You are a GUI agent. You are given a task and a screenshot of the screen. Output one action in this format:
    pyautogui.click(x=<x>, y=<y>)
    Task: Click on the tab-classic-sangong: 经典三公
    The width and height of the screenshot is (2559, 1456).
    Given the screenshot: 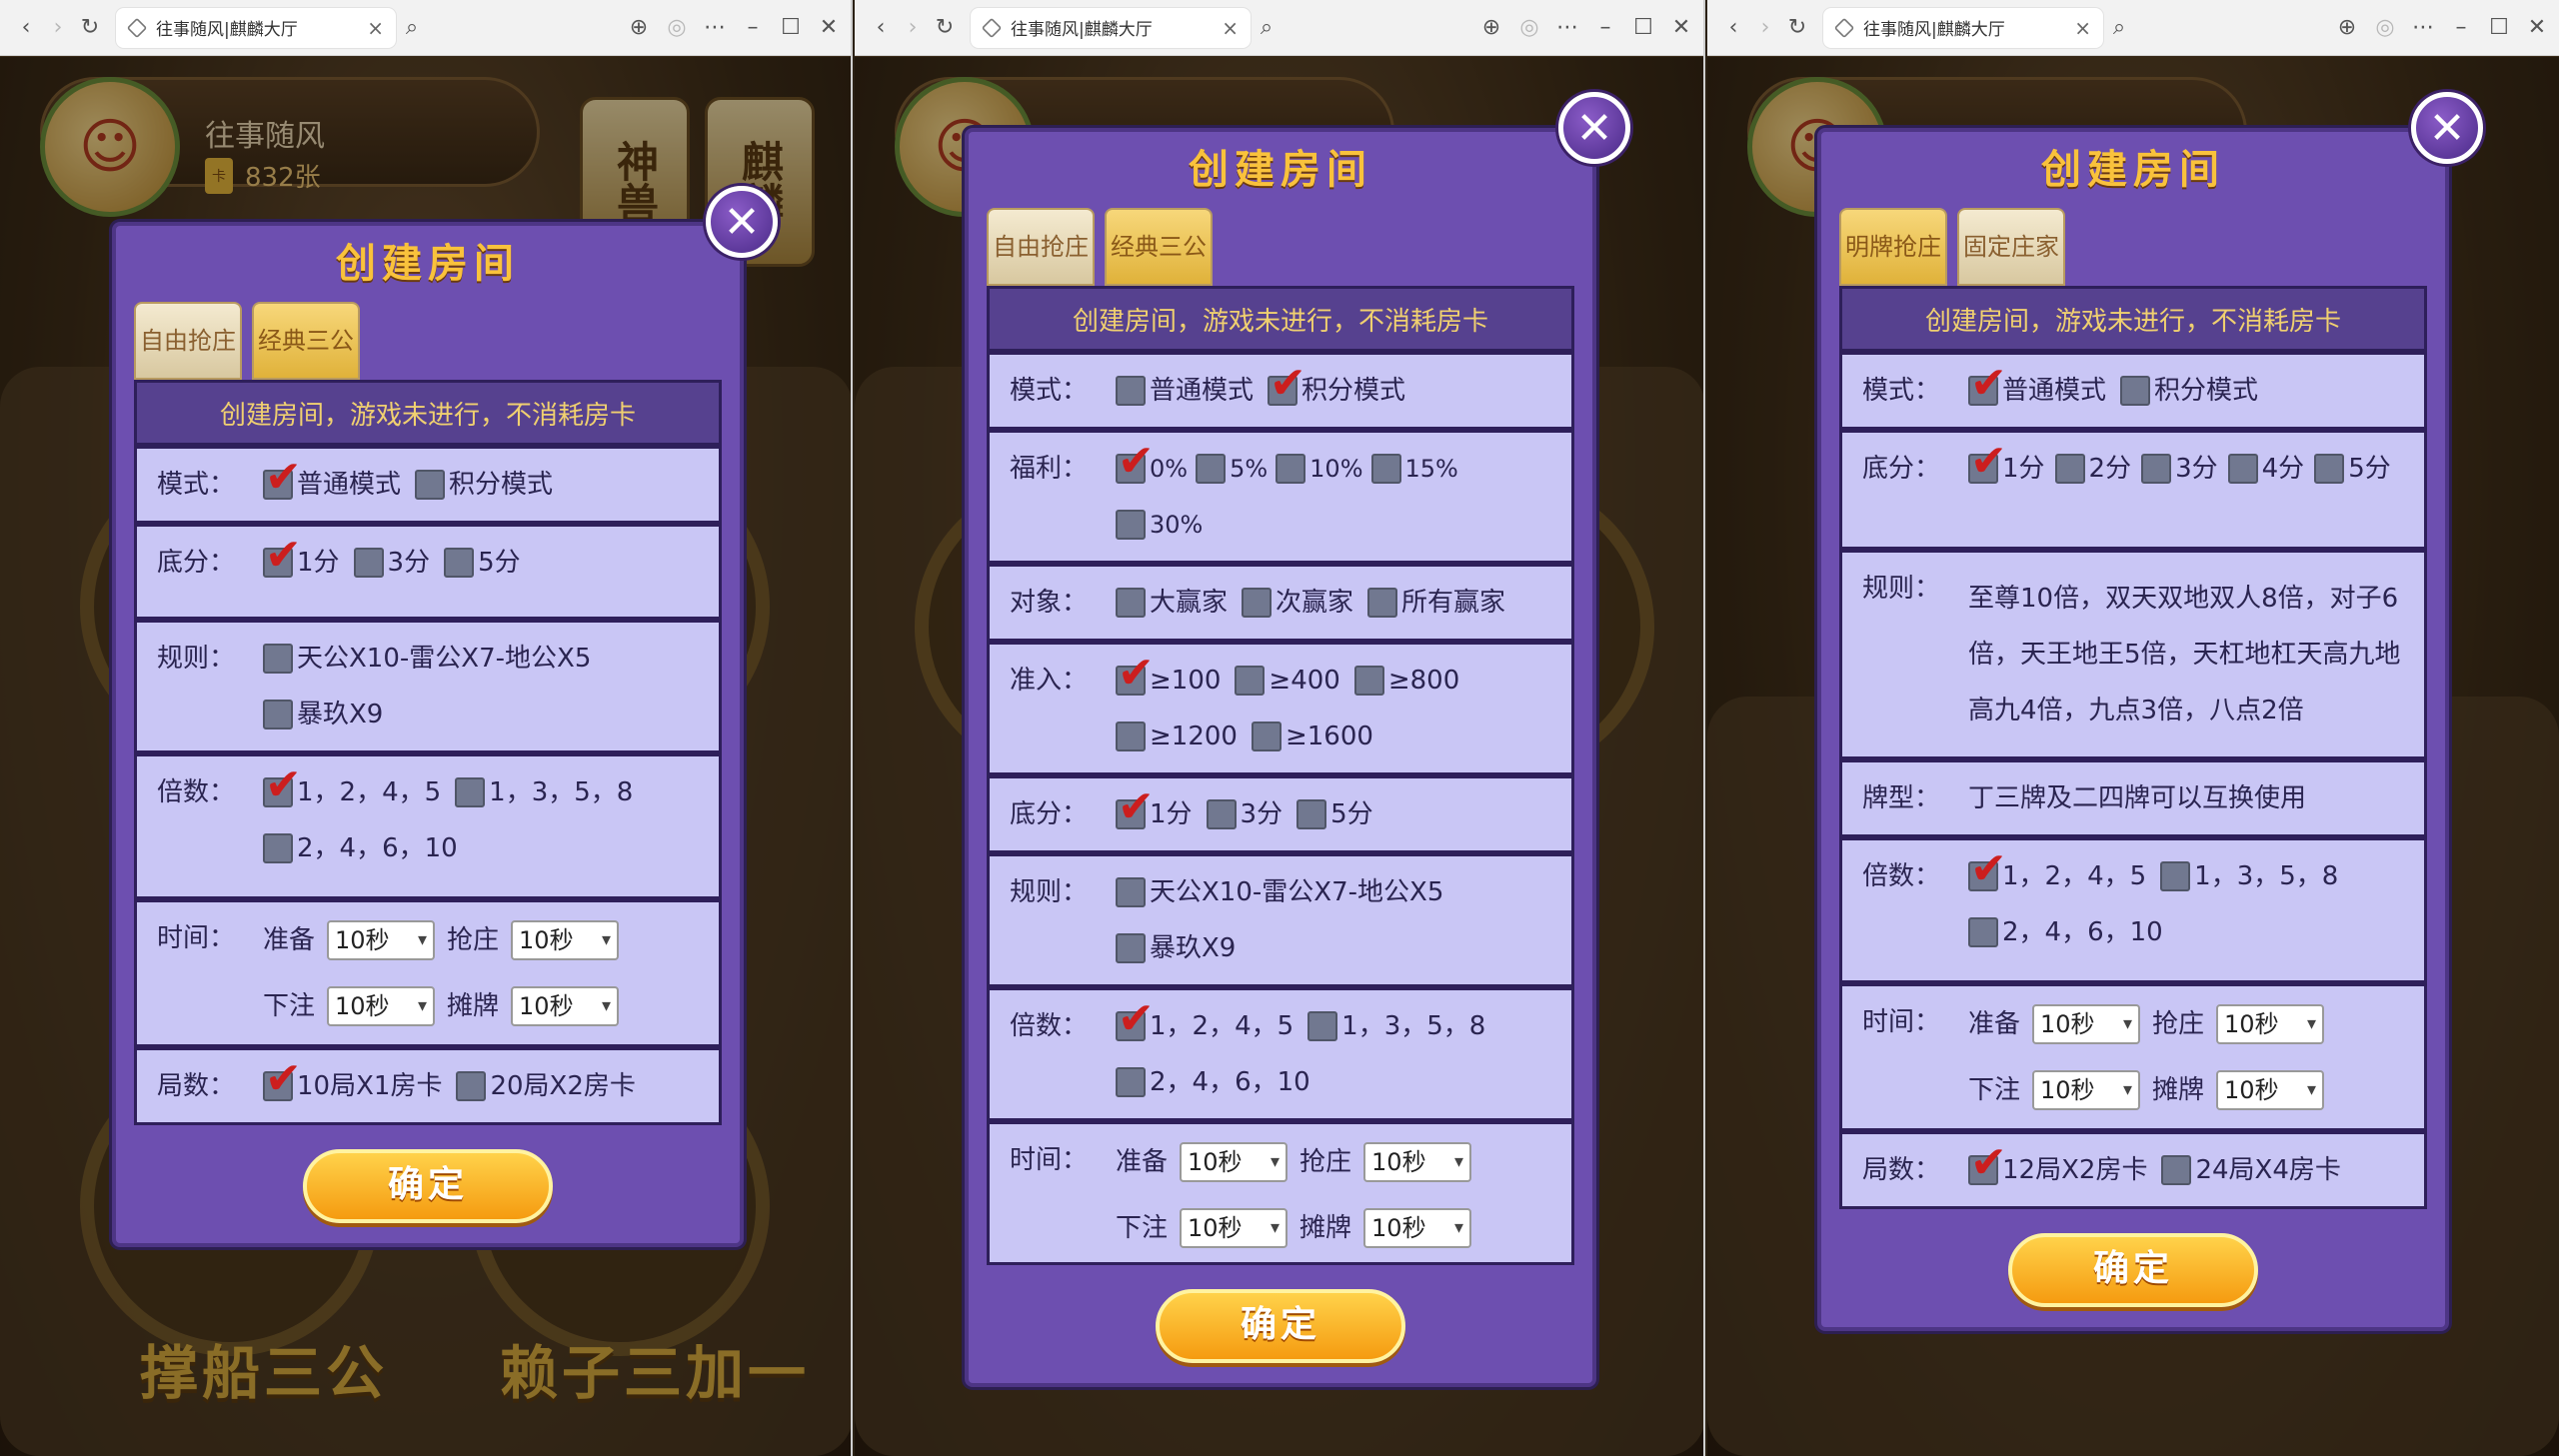 What is the action you would take?
    pyautogui.click(x=1159, y=247)
    